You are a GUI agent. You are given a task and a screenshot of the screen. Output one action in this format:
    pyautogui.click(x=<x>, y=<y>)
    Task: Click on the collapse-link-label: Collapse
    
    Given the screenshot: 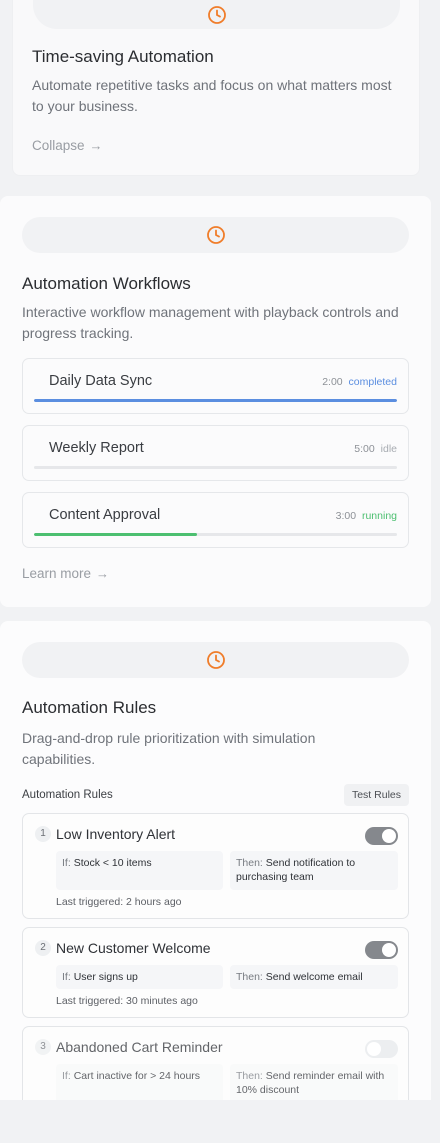 What is the action you would take?
    pyautogui.click(x=58, y=145)
    